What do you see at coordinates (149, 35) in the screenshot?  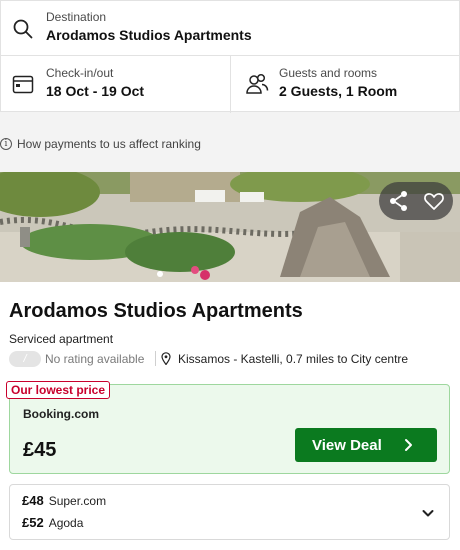 I see `destination-value: Arodamos Studios Apartments` at bounding box center [149, 35].